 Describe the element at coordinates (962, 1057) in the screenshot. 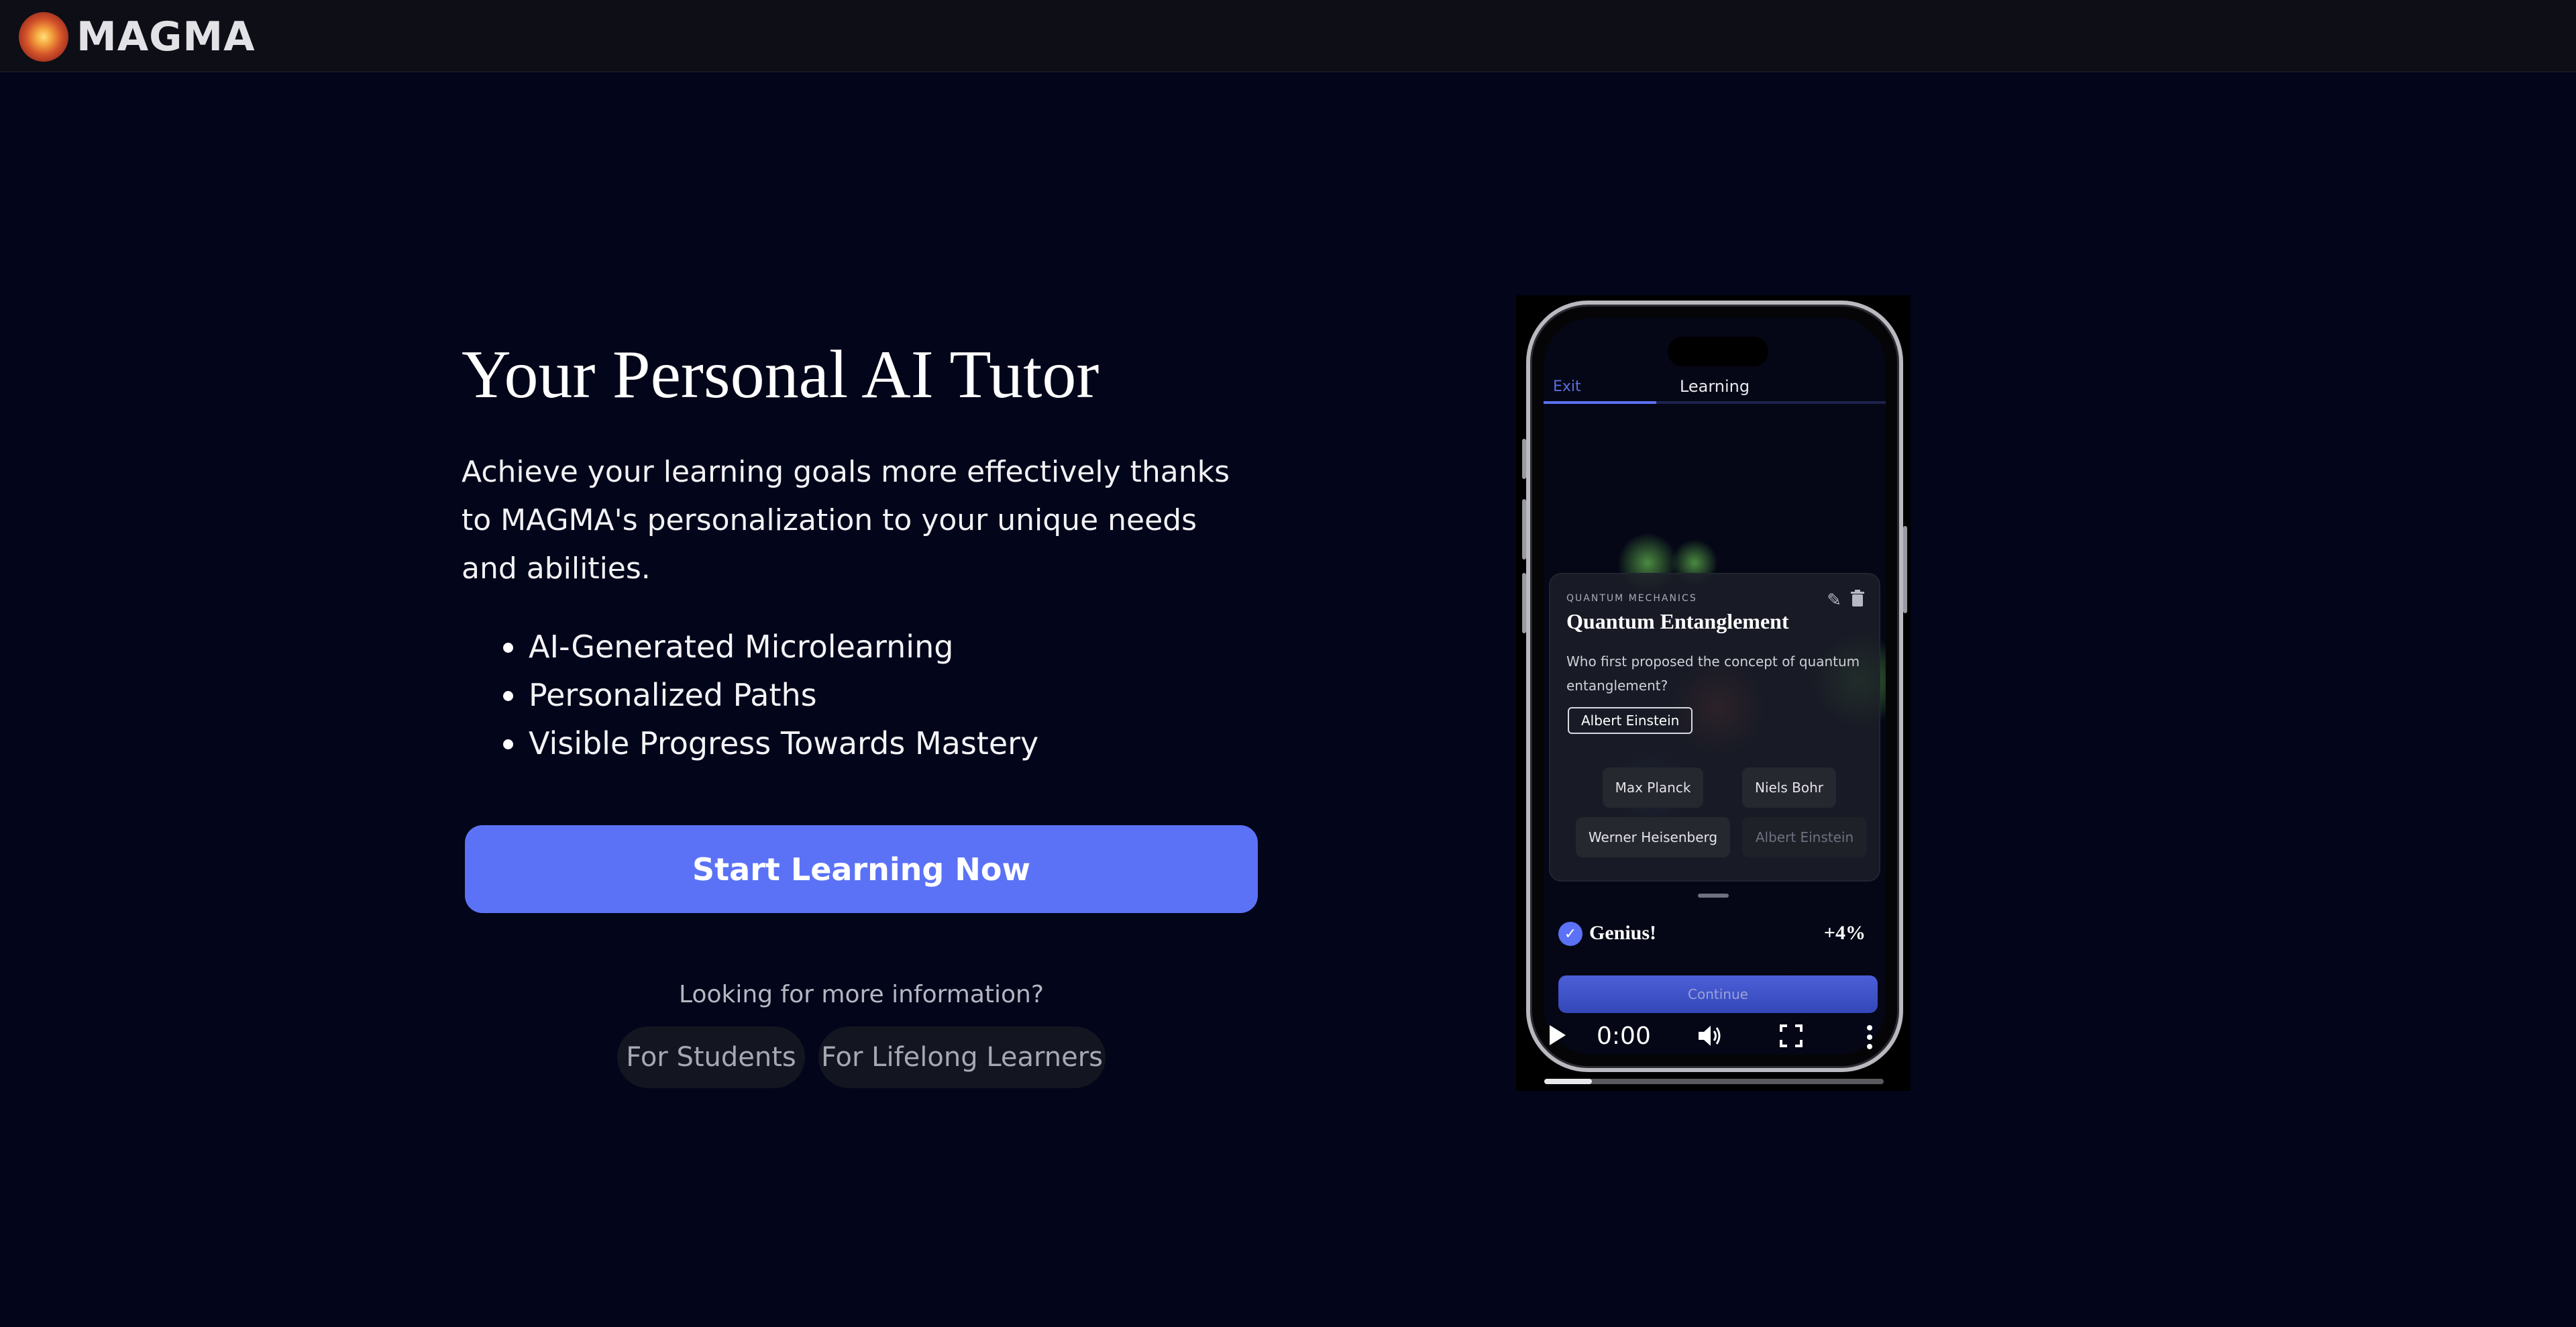

I see `for-lifelong-learners-link: For Lifelong Learners` at that location.